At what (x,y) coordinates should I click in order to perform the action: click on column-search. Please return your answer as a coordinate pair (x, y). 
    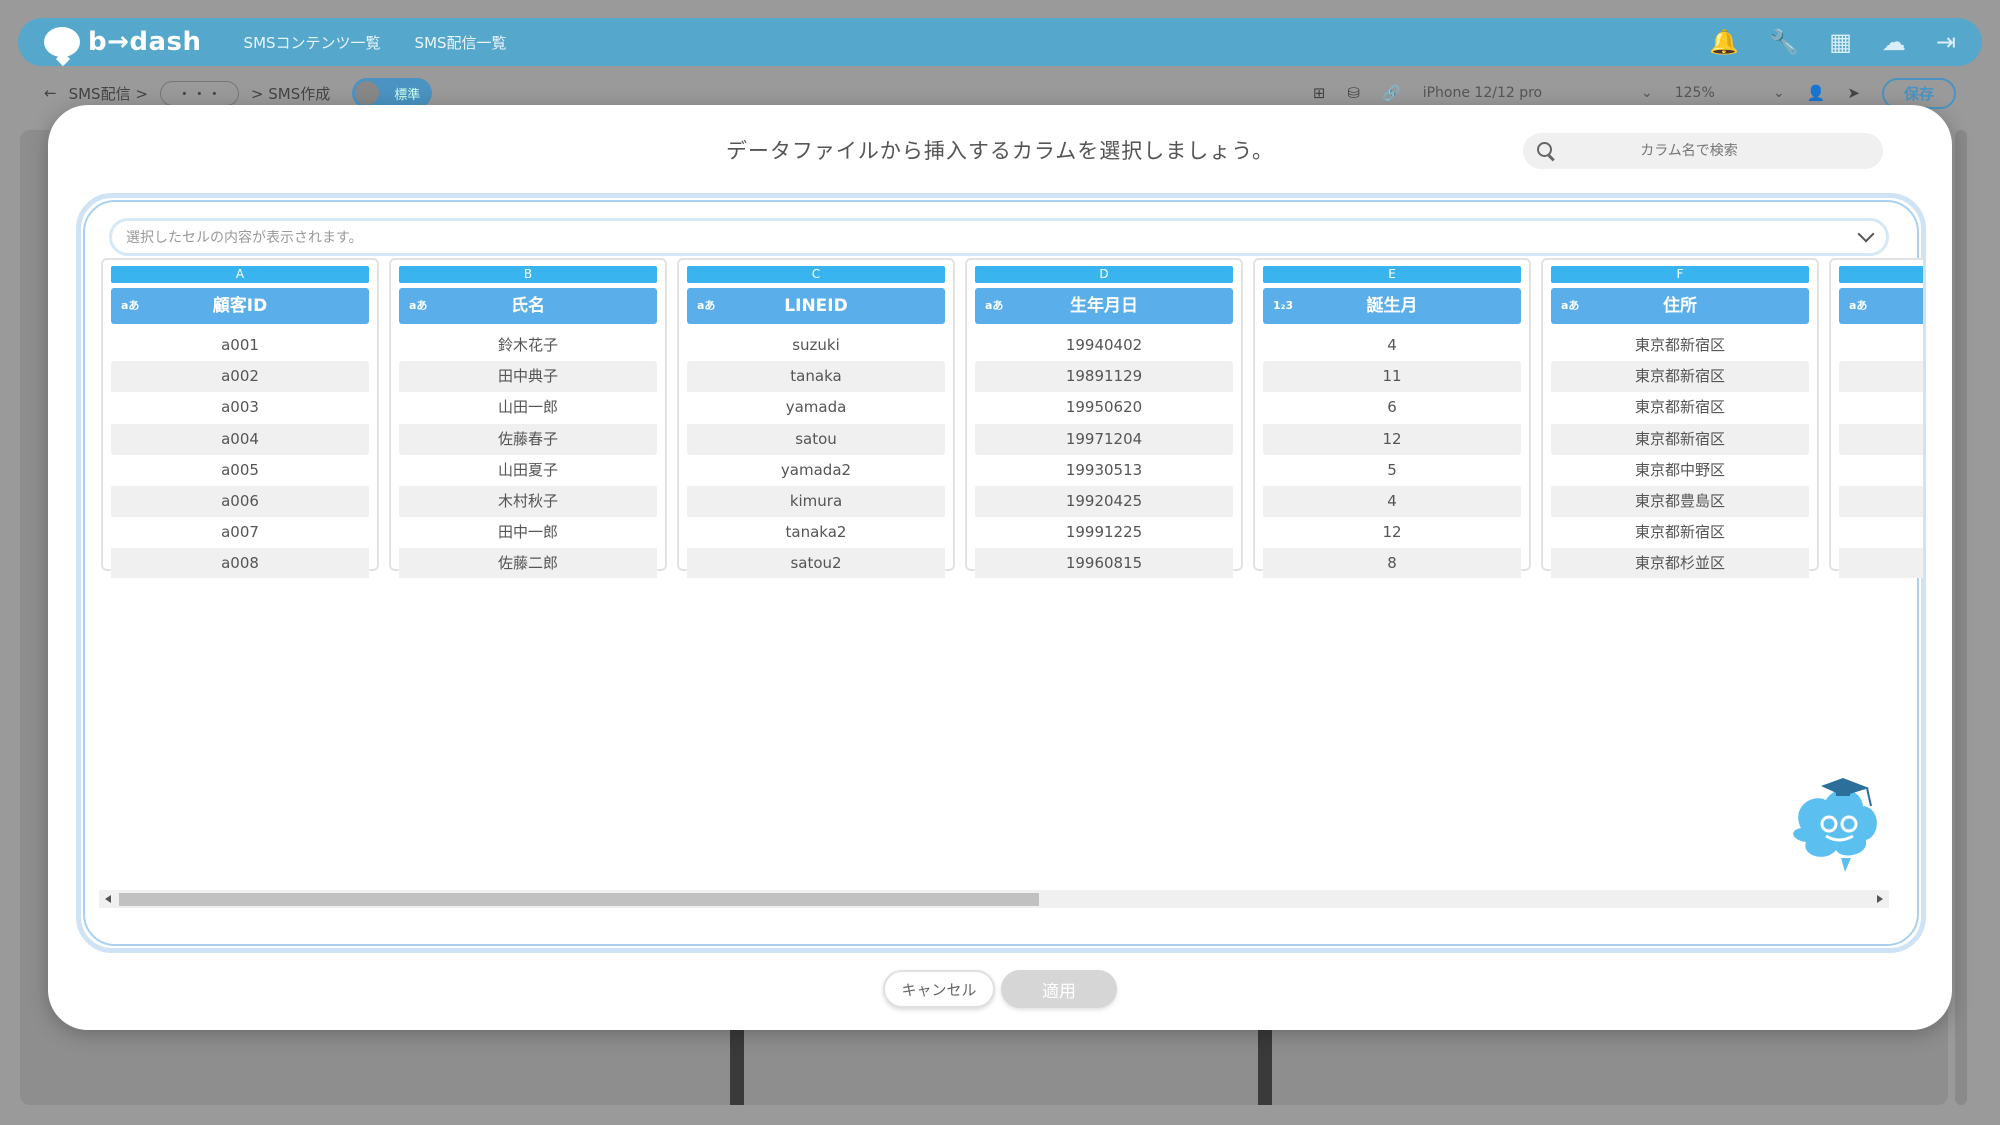
    Looking at the image, I should click on (1703, 151).